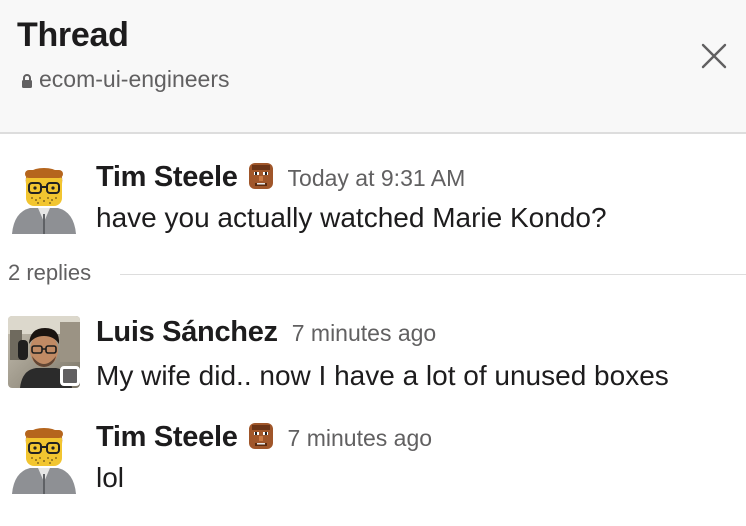  Describe the element at coordinates (351, 217) in the screenshot. I see `message-text: have you actually watched Marie Kondo?` at that location.